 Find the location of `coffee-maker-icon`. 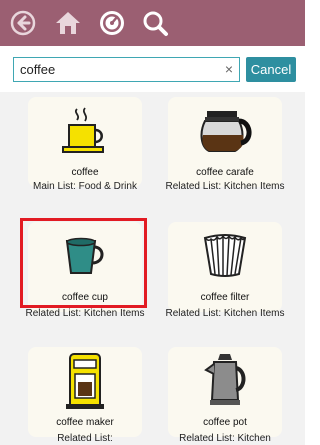

coffee-maker-icon is located at coordinates (85, 381).